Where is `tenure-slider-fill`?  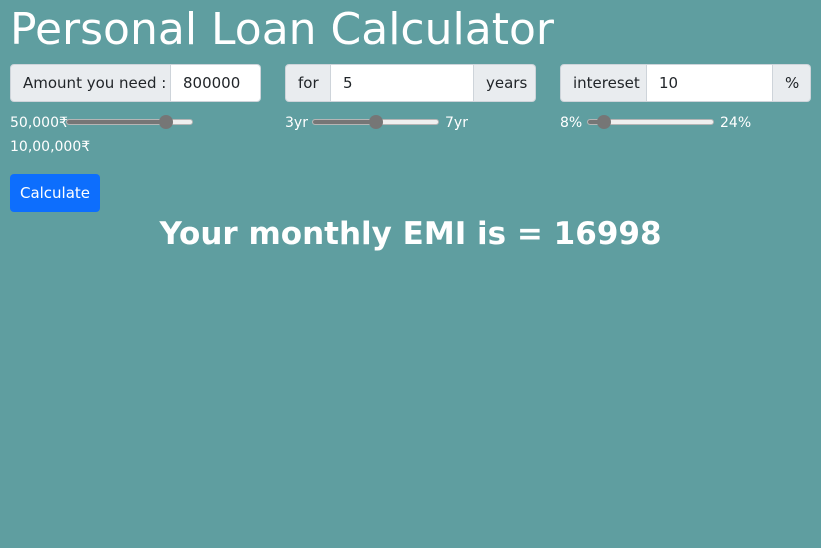
tenure-slider-fill is located at coordinates (344, 122).